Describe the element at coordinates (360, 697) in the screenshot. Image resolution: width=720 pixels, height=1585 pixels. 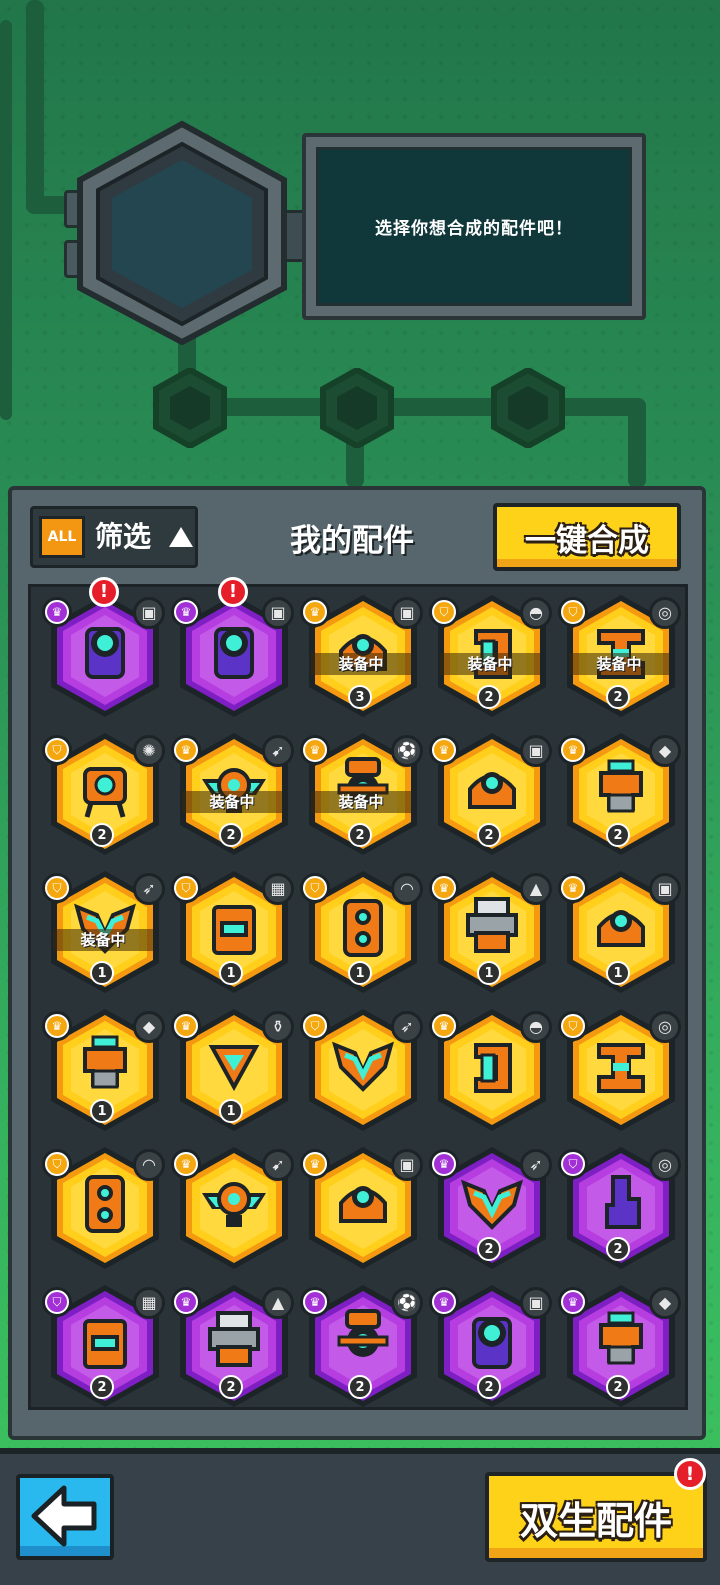
I see `level-badge: 3` at that location.